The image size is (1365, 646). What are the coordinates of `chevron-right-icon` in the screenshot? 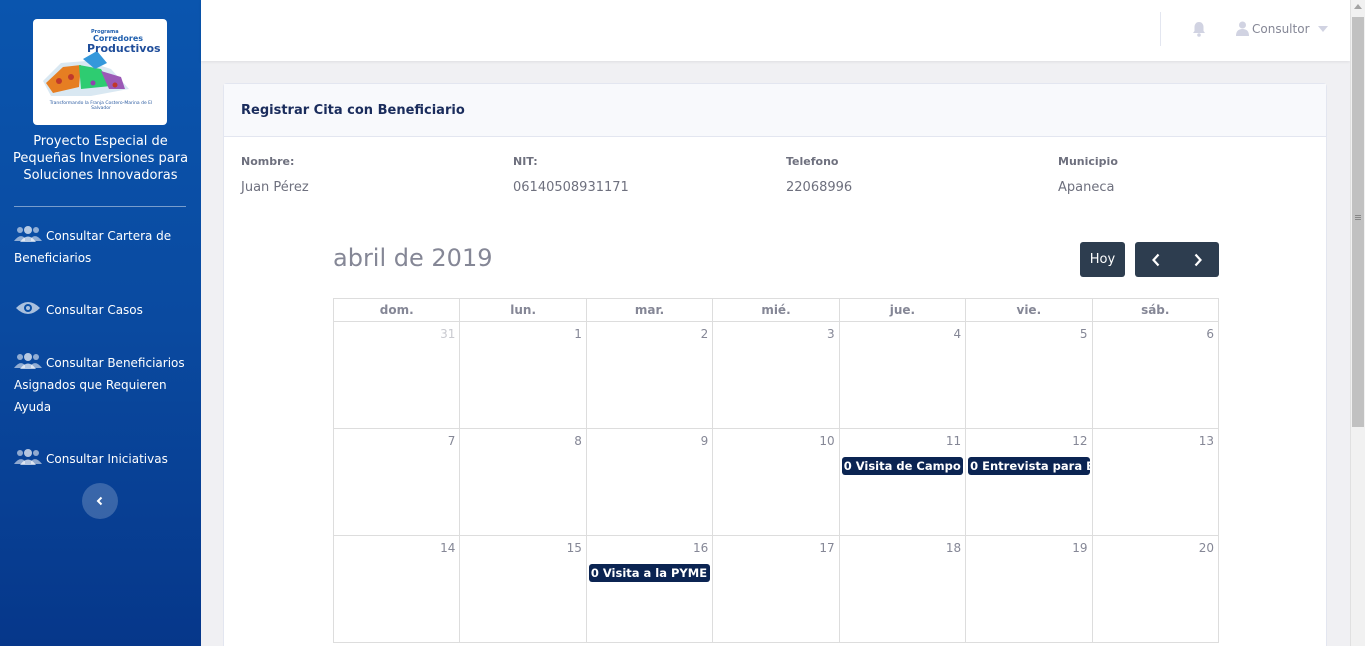 It's located at (1198, 259).